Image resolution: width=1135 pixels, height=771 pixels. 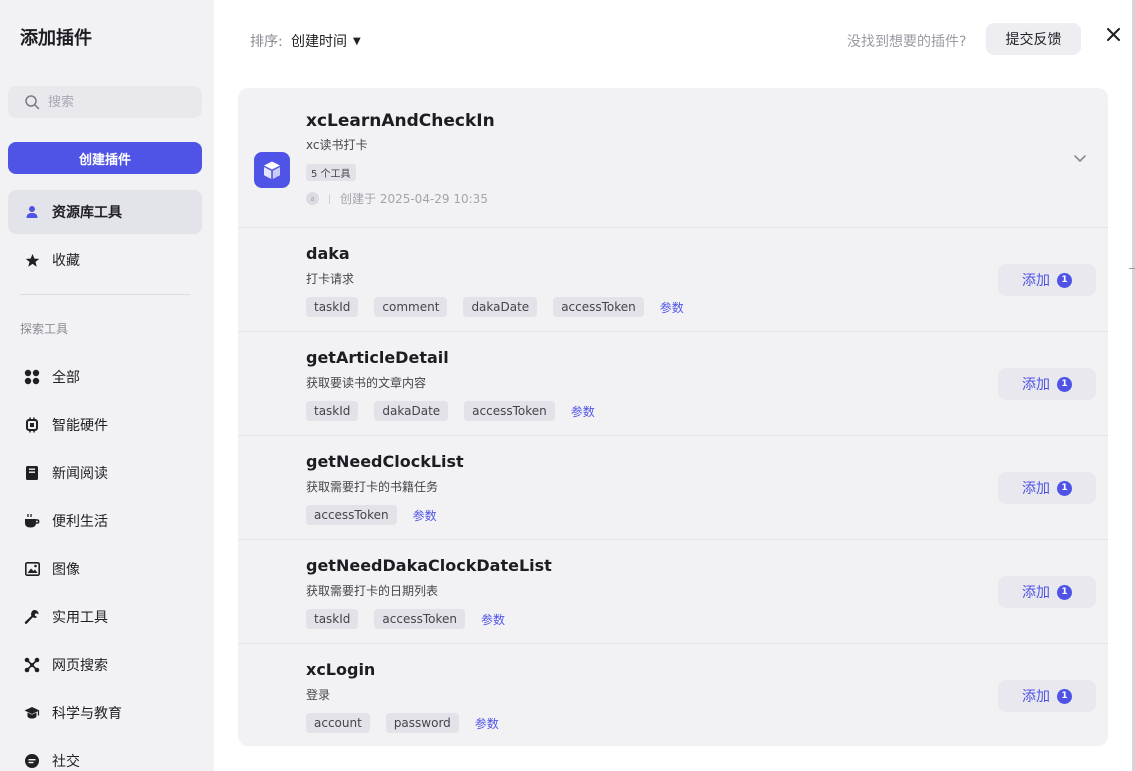 What do you see at coordinates (1033, 39) in the screenshot?
I see `feedback-button: 提交反馈` at bounding box center [1033, 39].